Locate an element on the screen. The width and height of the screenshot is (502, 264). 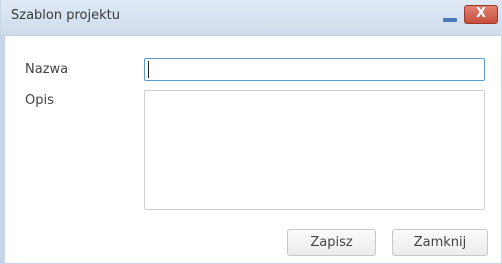
name-input is located at coordinates (314, 69).